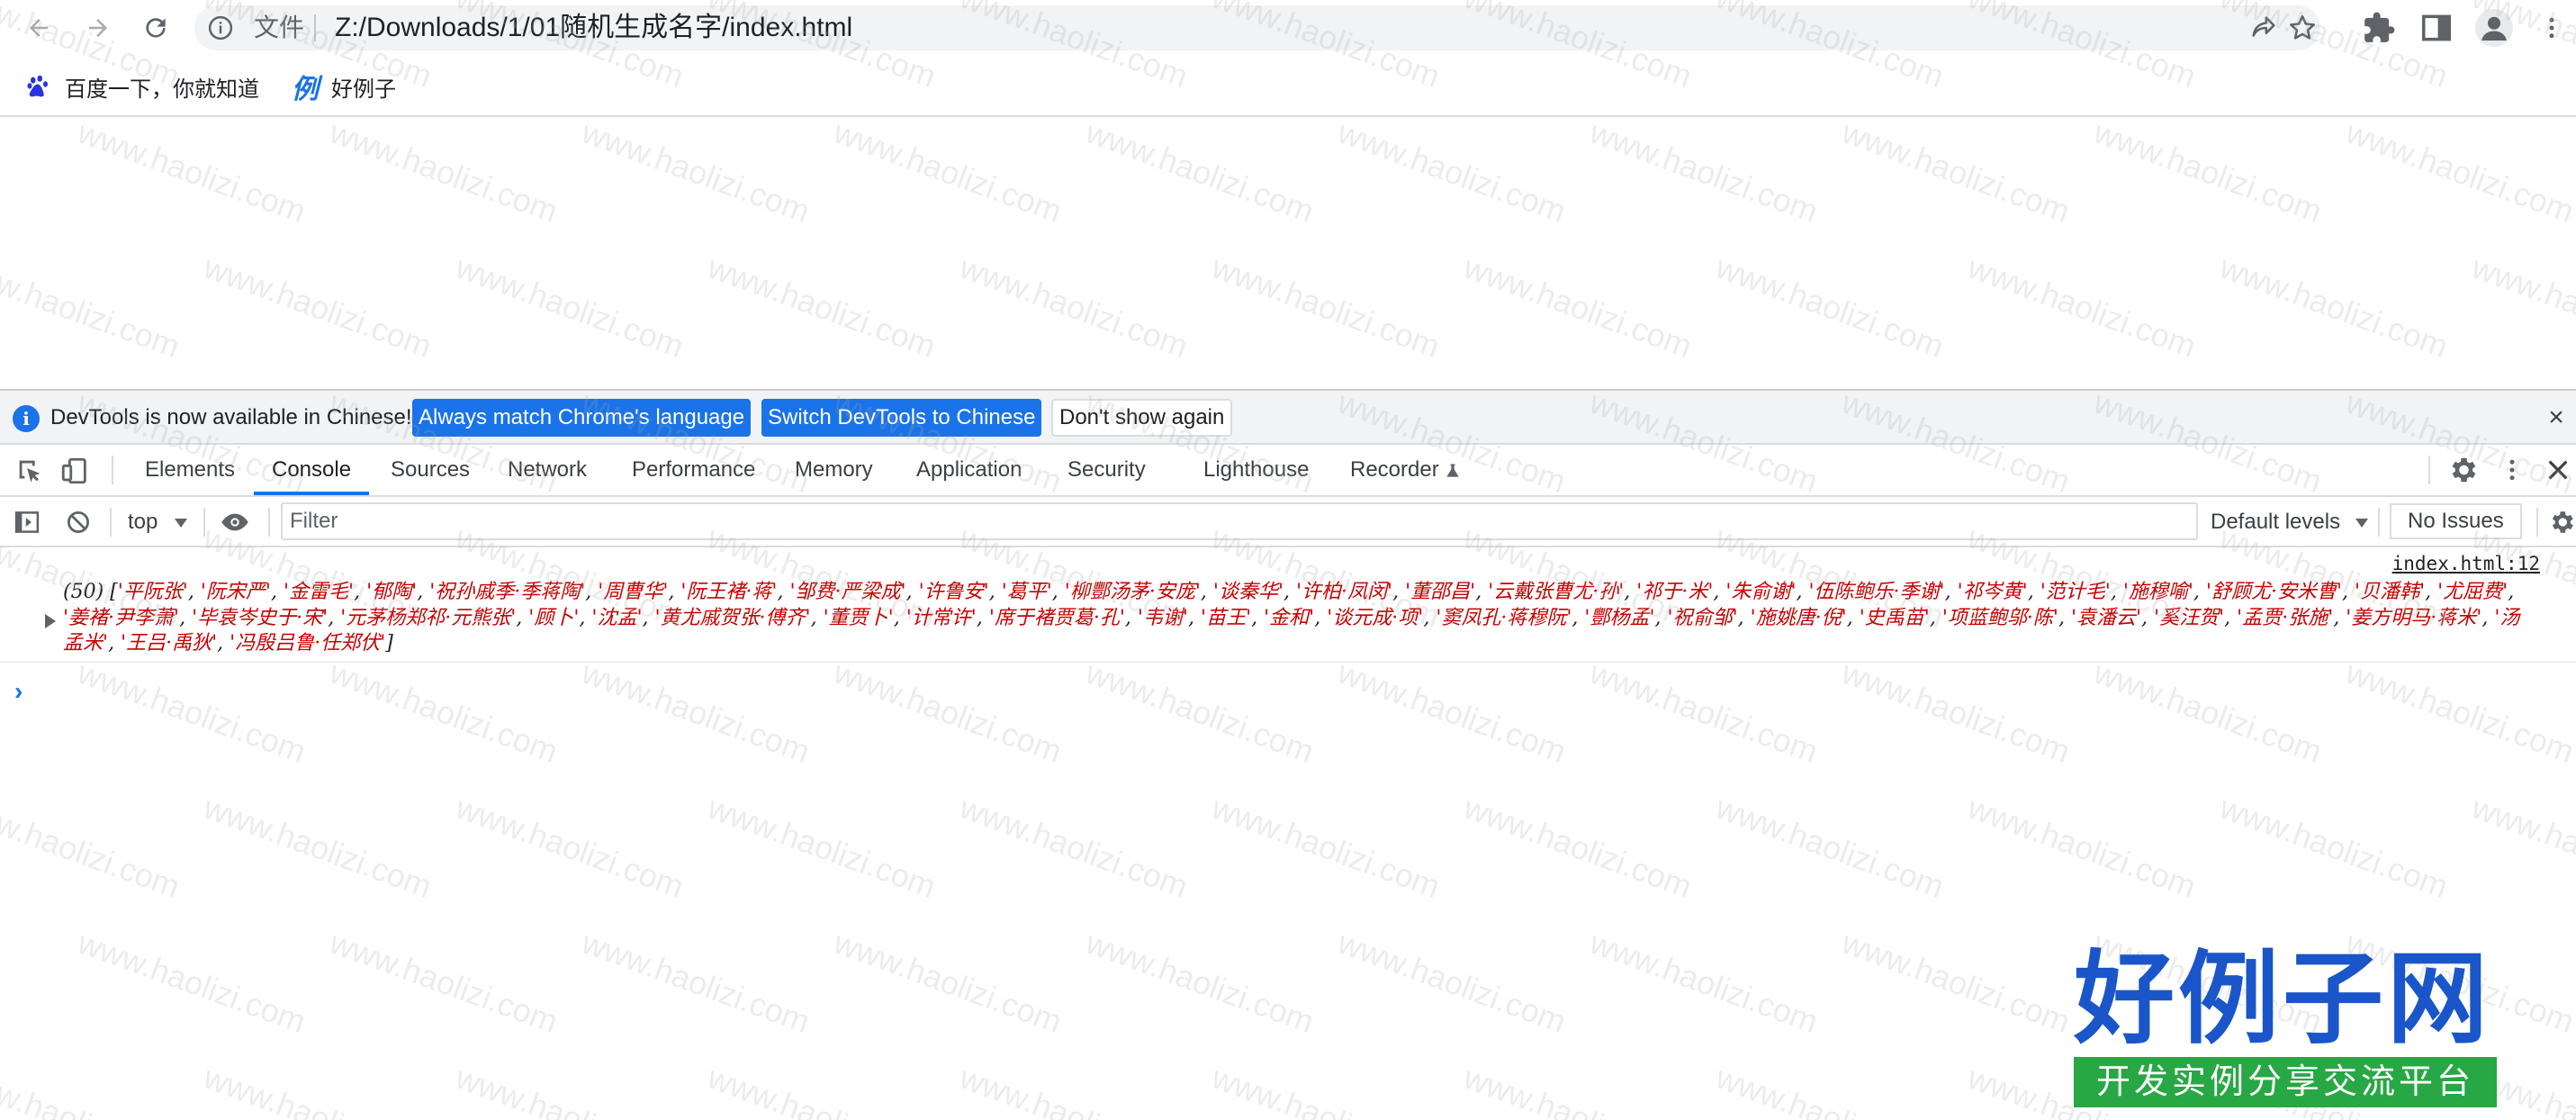 This screenshot has width=2576, height=1120. What do you see at coordinates (693, 470) in the screenshot?
I see `tab-performance: Performance` at bounding box center [693, 470].